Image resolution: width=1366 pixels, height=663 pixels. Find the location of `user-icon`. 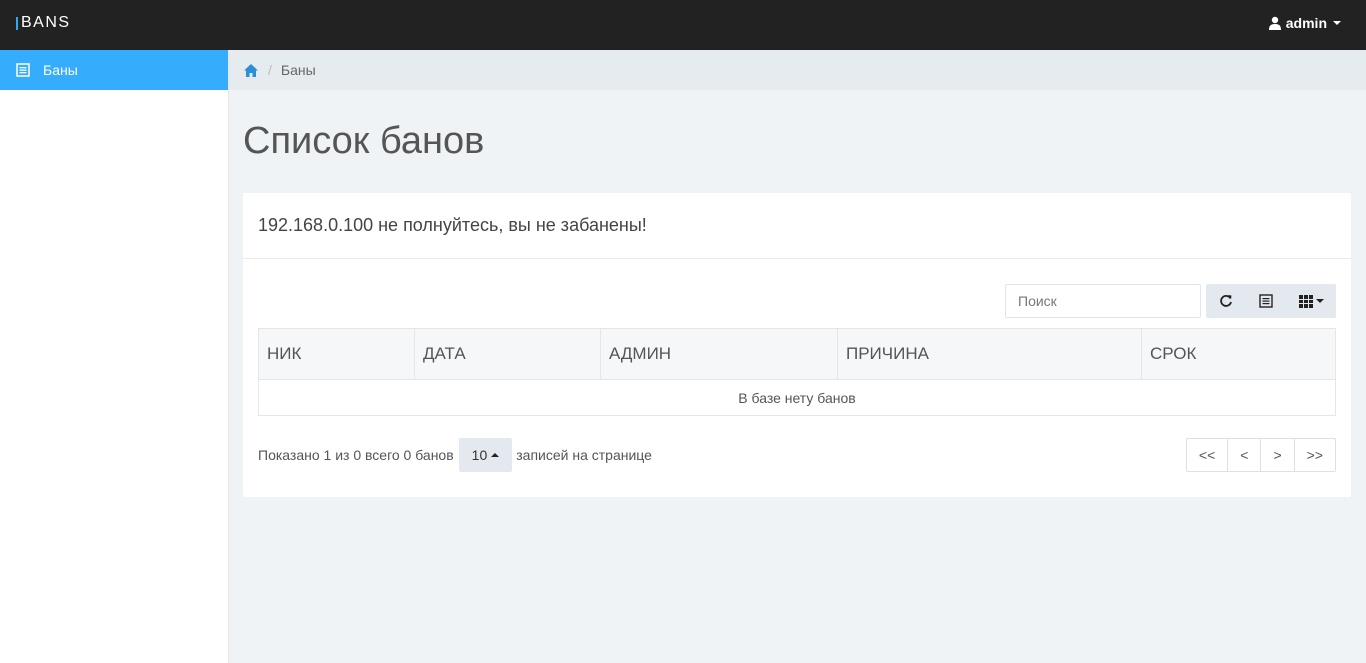

user-icon is located at coordinates (1274, 23).